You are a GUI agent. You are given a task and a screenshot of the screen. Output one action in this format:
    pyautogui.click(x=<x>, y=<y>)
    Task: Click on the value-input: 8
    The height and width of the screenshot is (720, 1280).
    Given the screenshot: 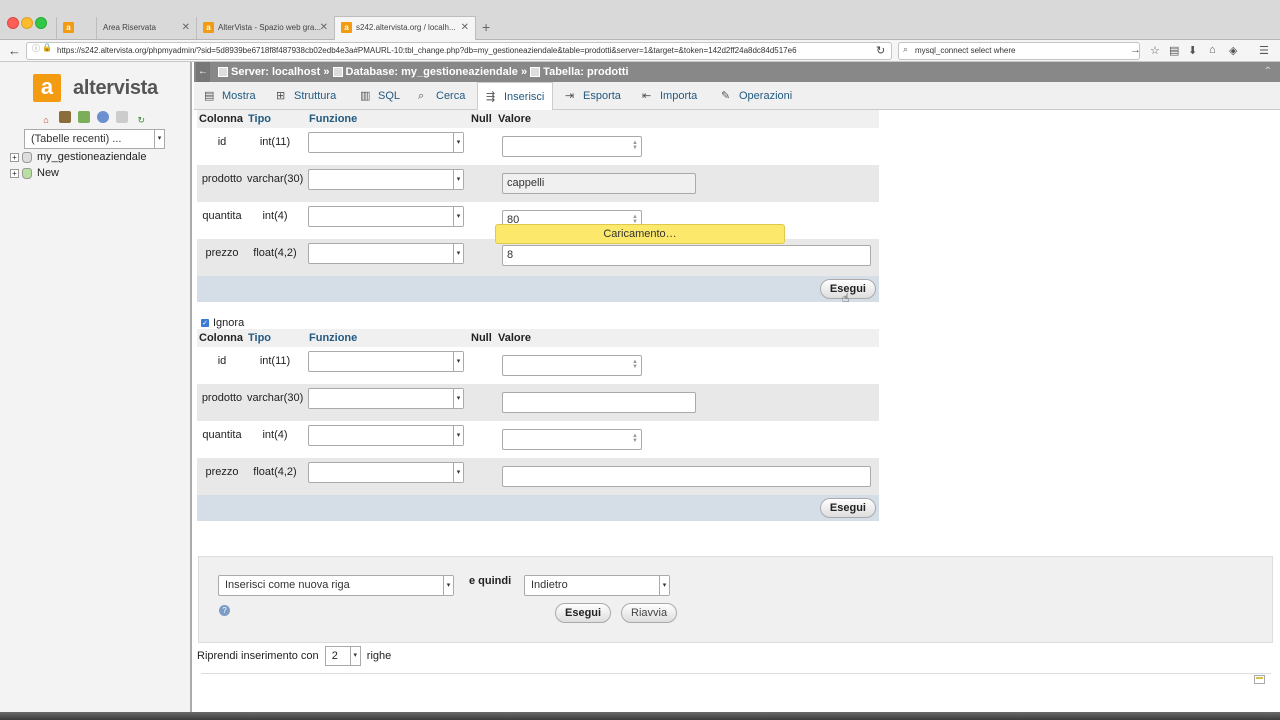 What is the action you would take?
    pyautogui.click(x=686, y=255)
    